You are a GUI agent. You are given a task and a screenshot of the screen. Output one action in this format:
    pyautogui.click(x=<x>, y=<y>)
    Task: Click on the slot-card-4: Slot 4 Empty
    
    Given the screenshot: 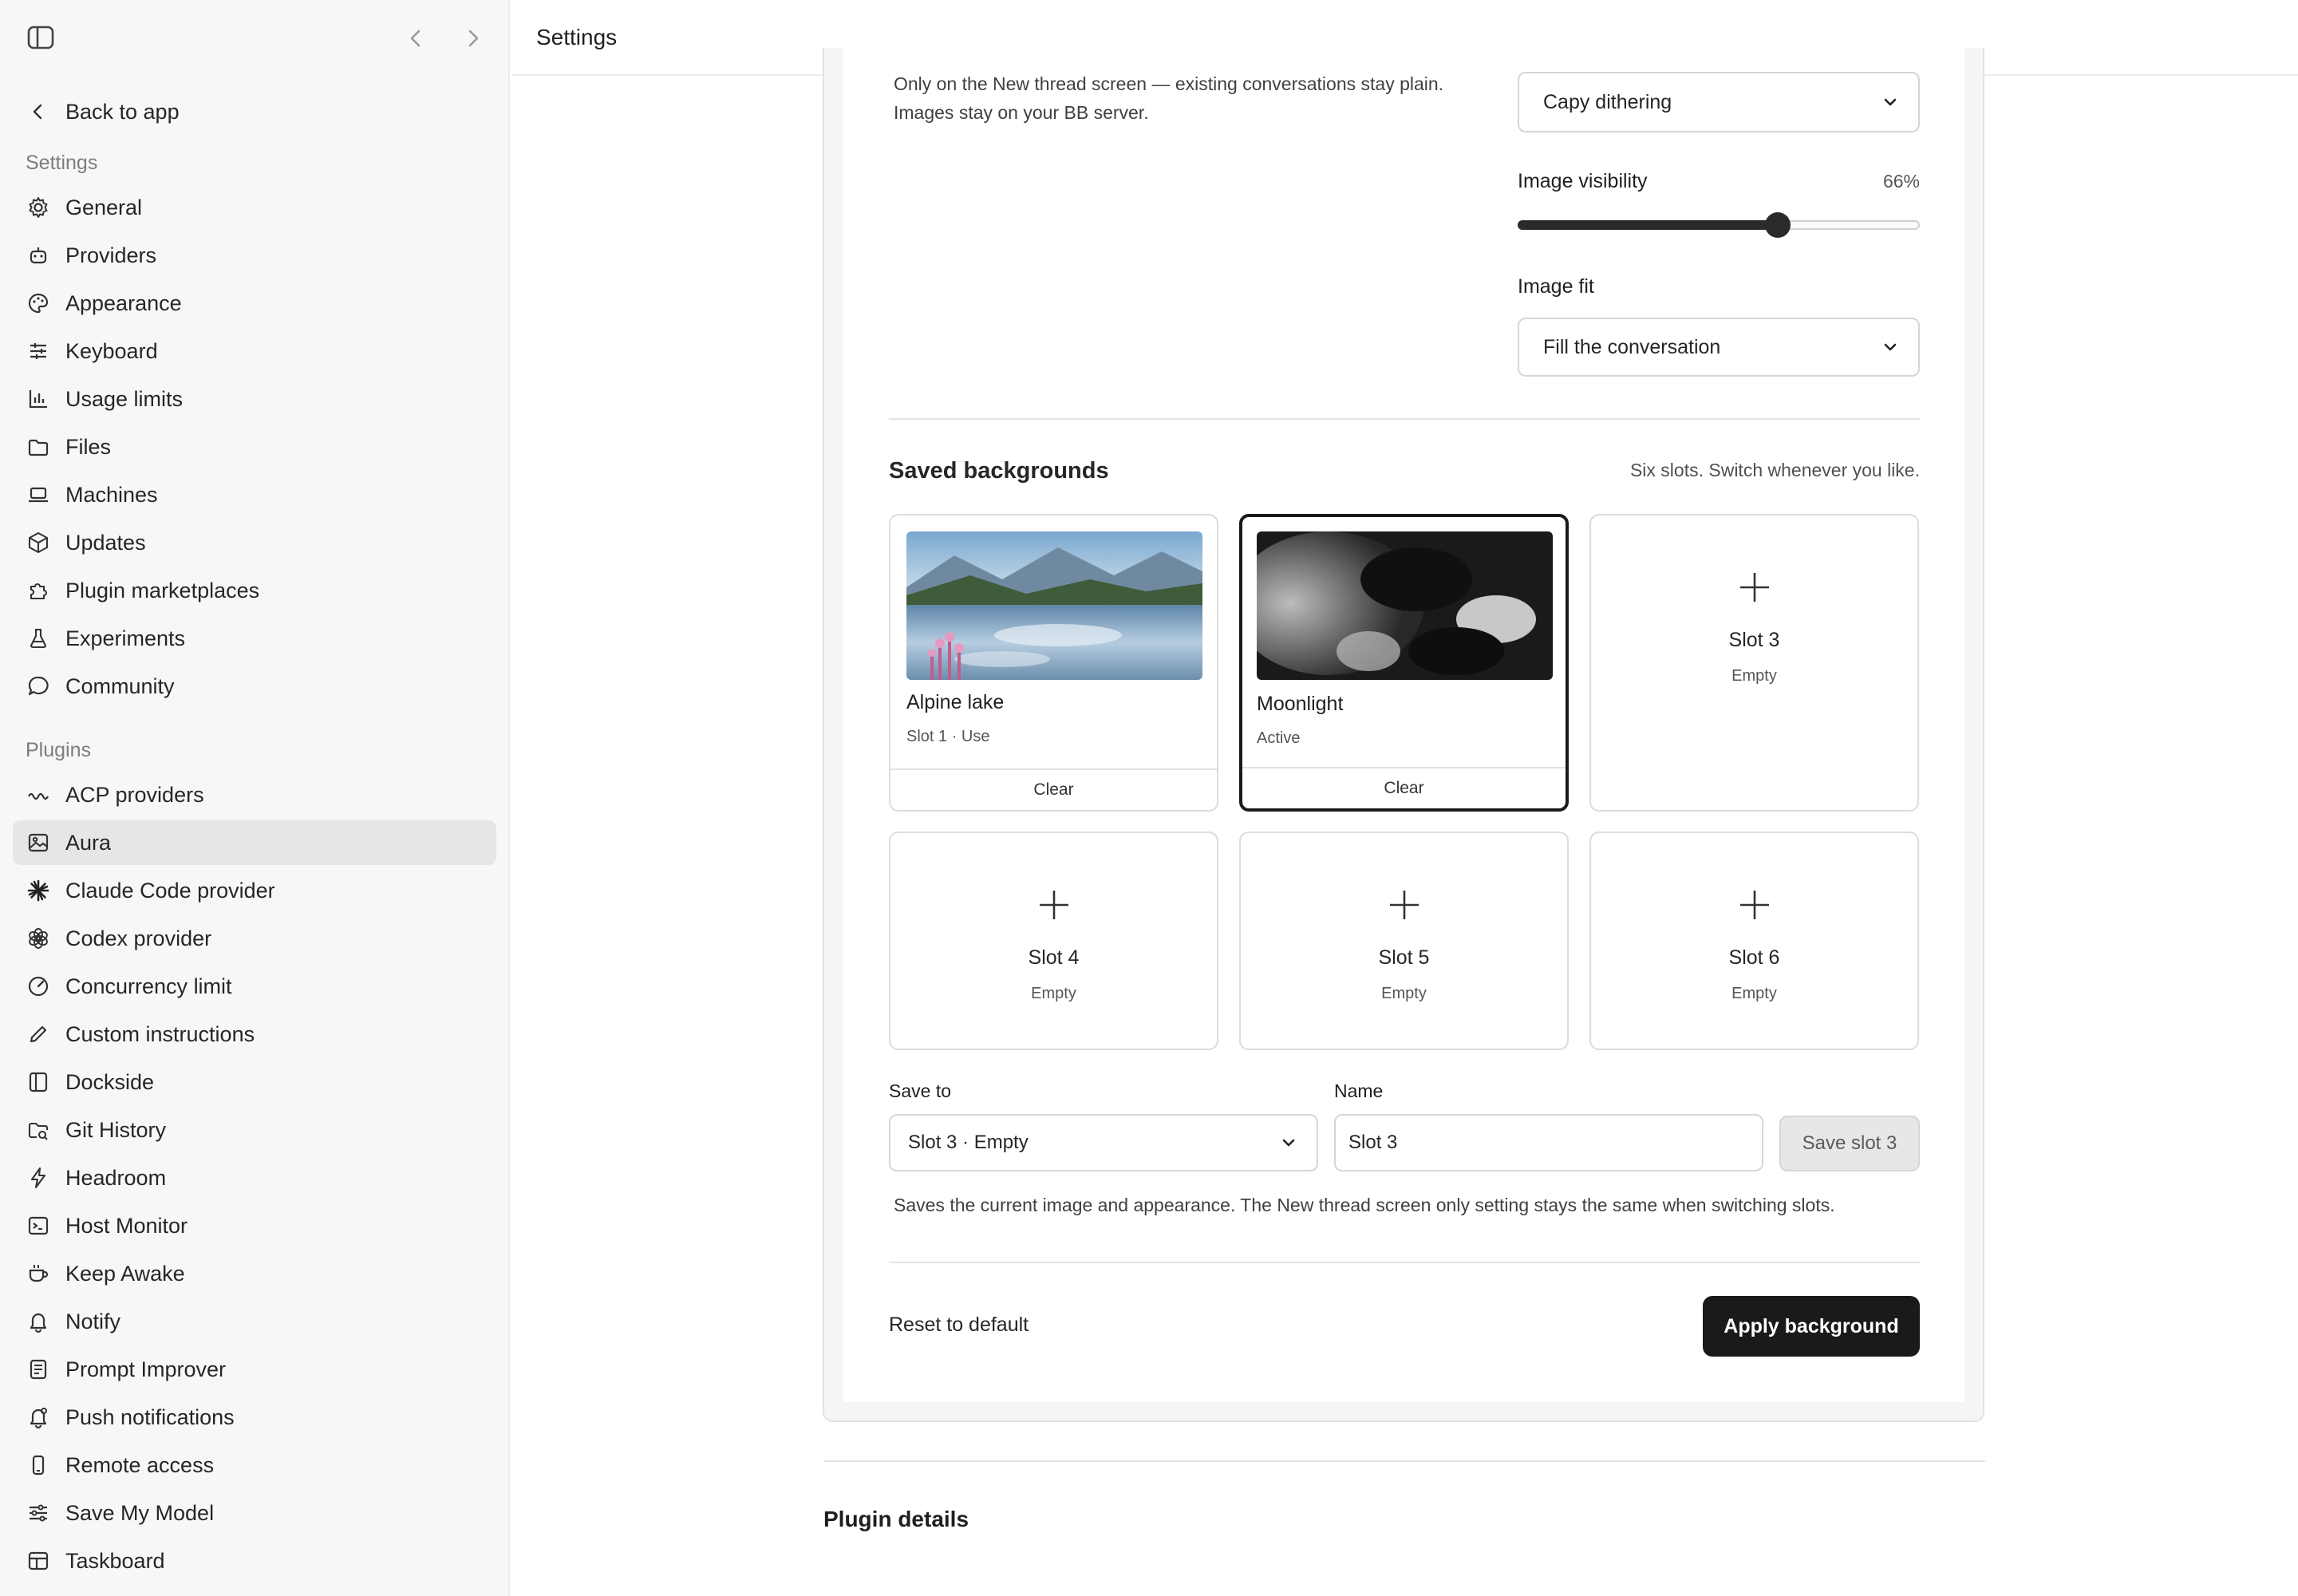 What is the action you would take?
    pyautogui.click(x=1053, y=941)
    